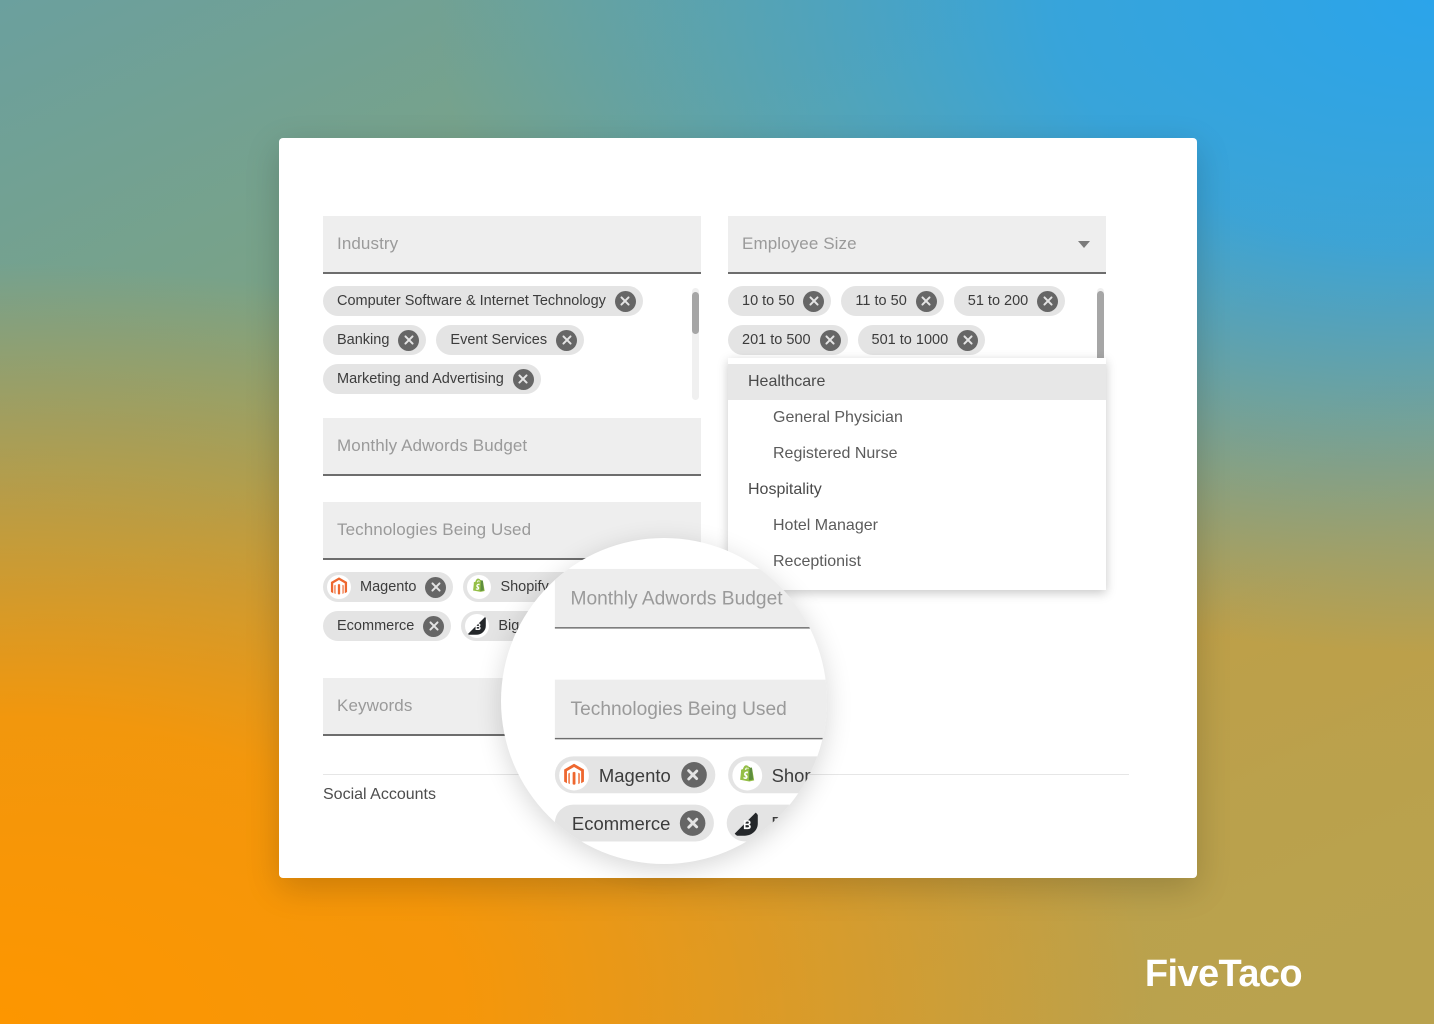 This screenshot has height=1024, width=1434. What do you see at coordinates (368, 243) in the screenshot?
I see `industry-placeholder: Industry` at bounding box center [368, 243].